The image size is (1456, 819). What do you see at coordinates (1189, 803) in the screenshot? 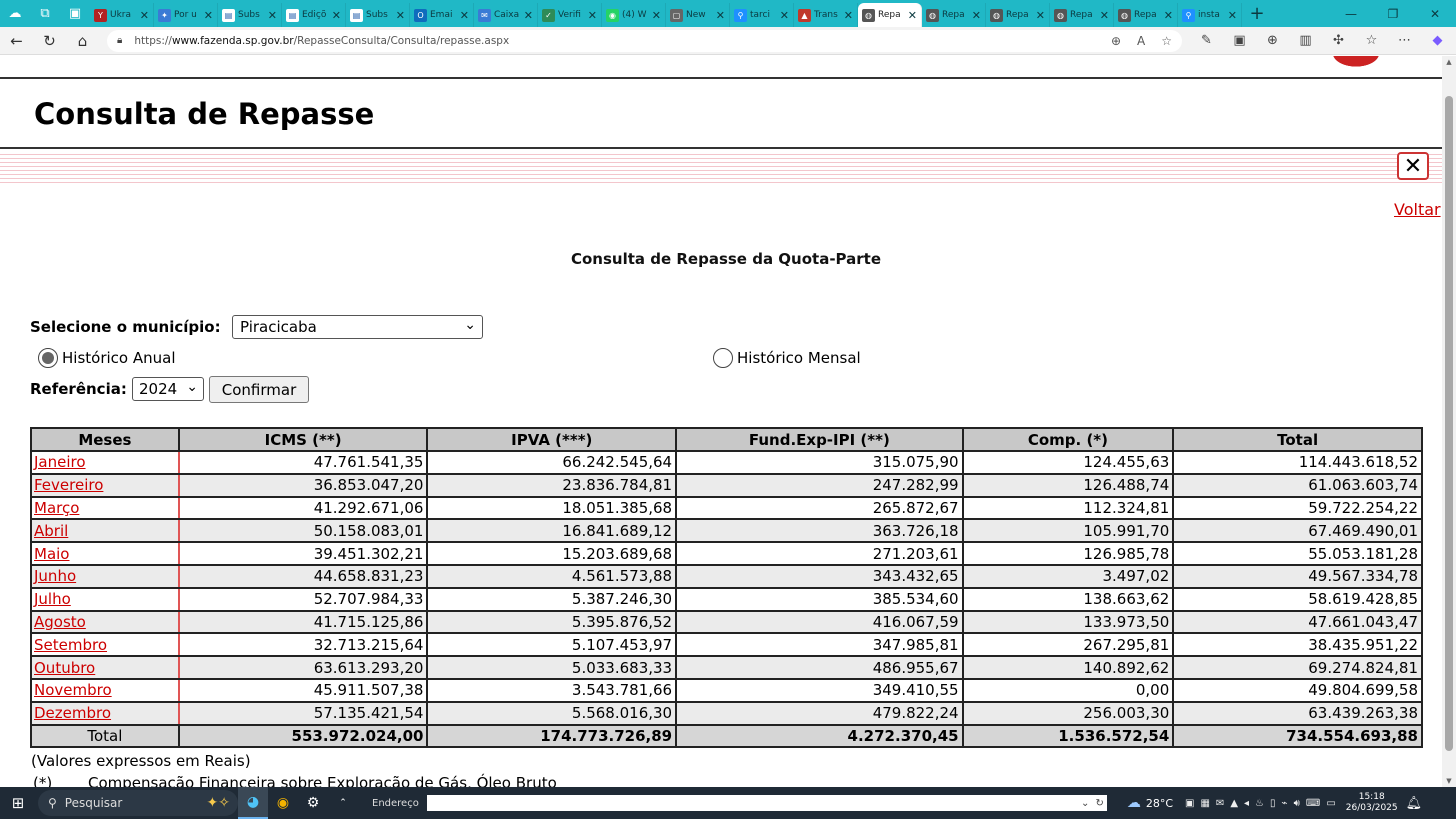
I see `tray-app-icon: ▣` at bounding box center [1189, 803].